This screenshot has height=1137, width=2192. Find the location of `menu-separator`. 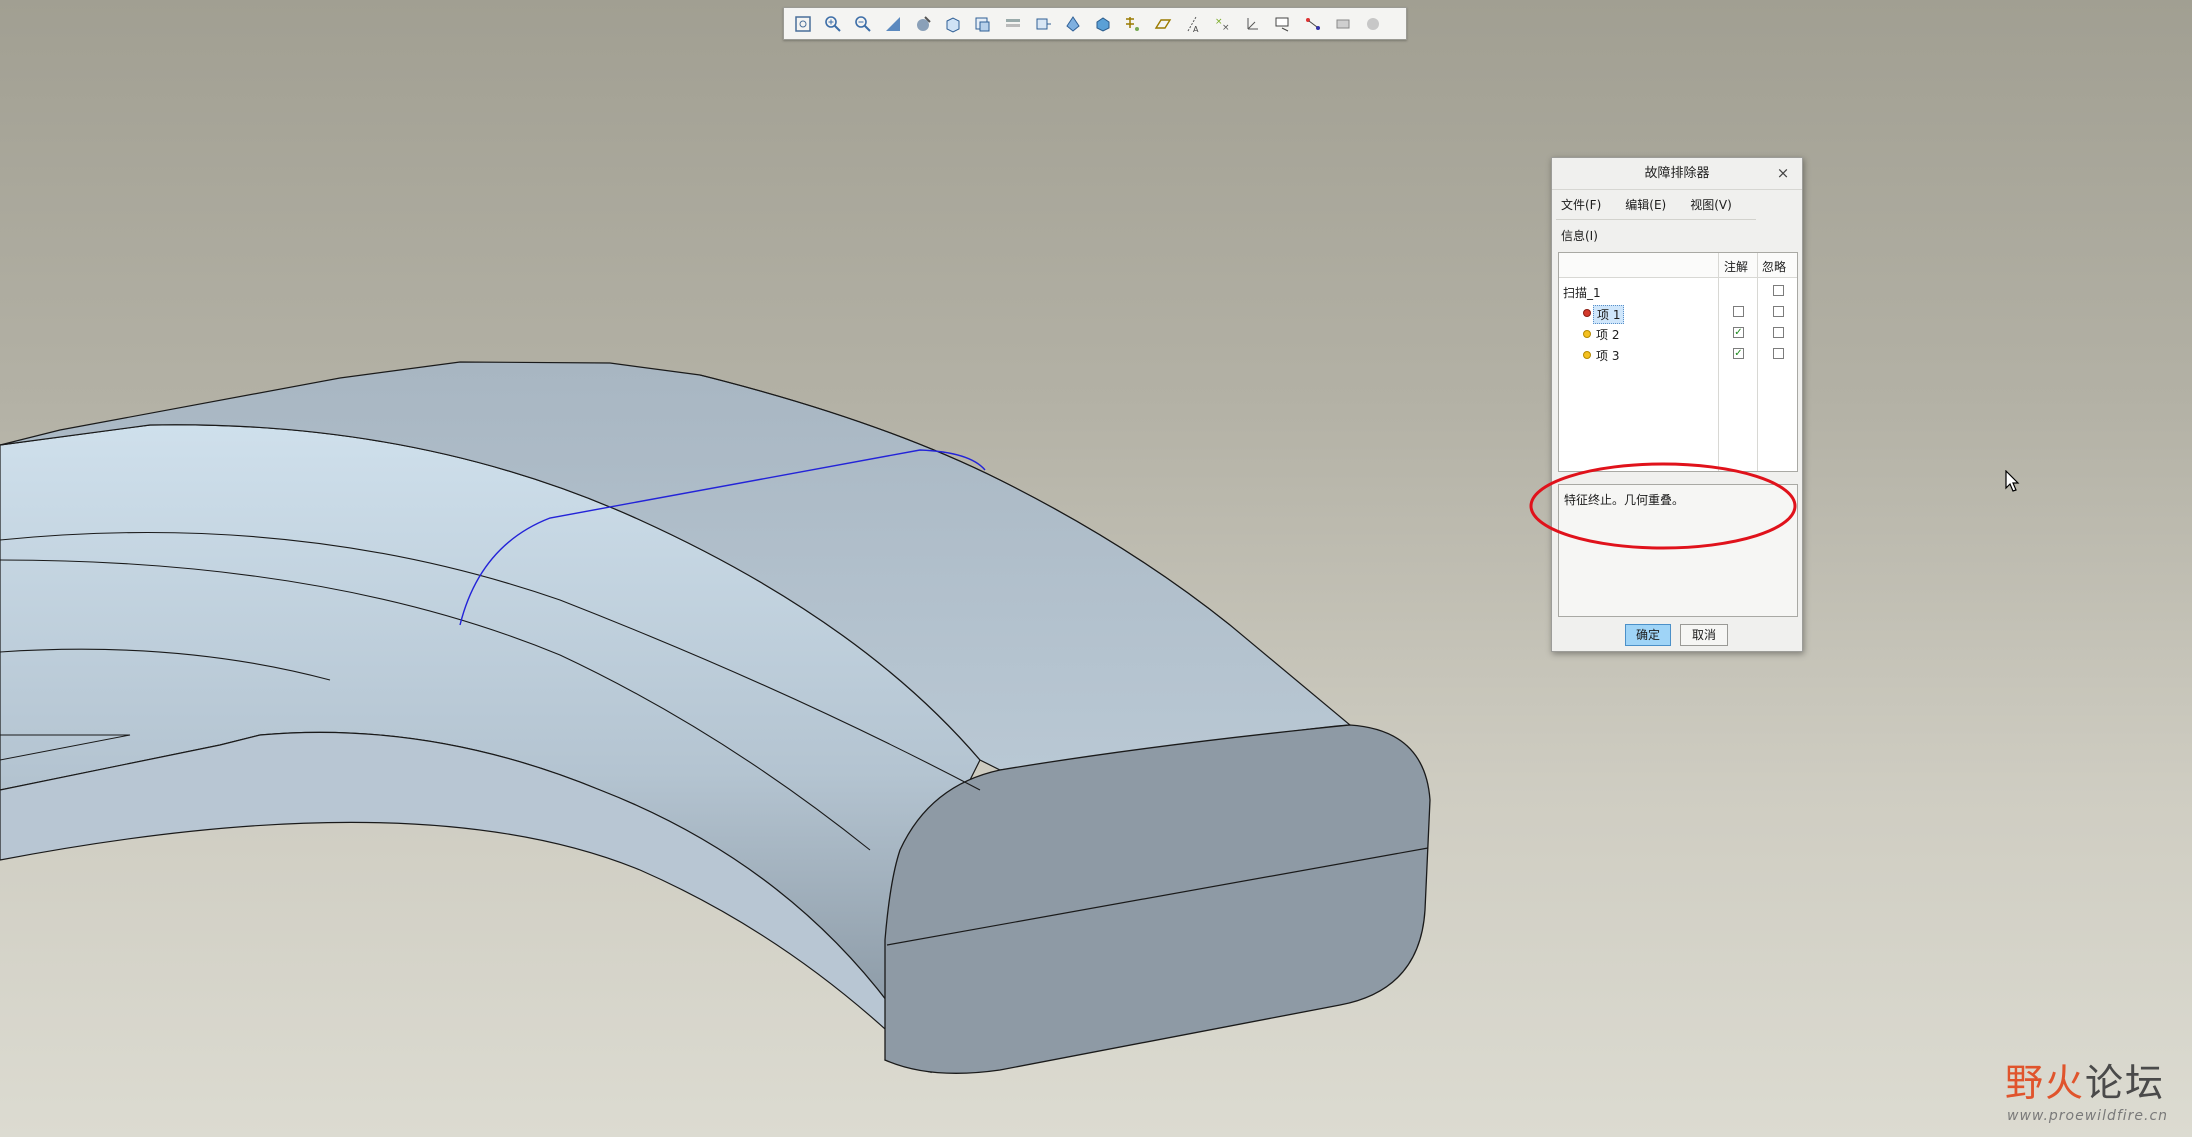

menu-separator is located at coordinates (1656, 219).